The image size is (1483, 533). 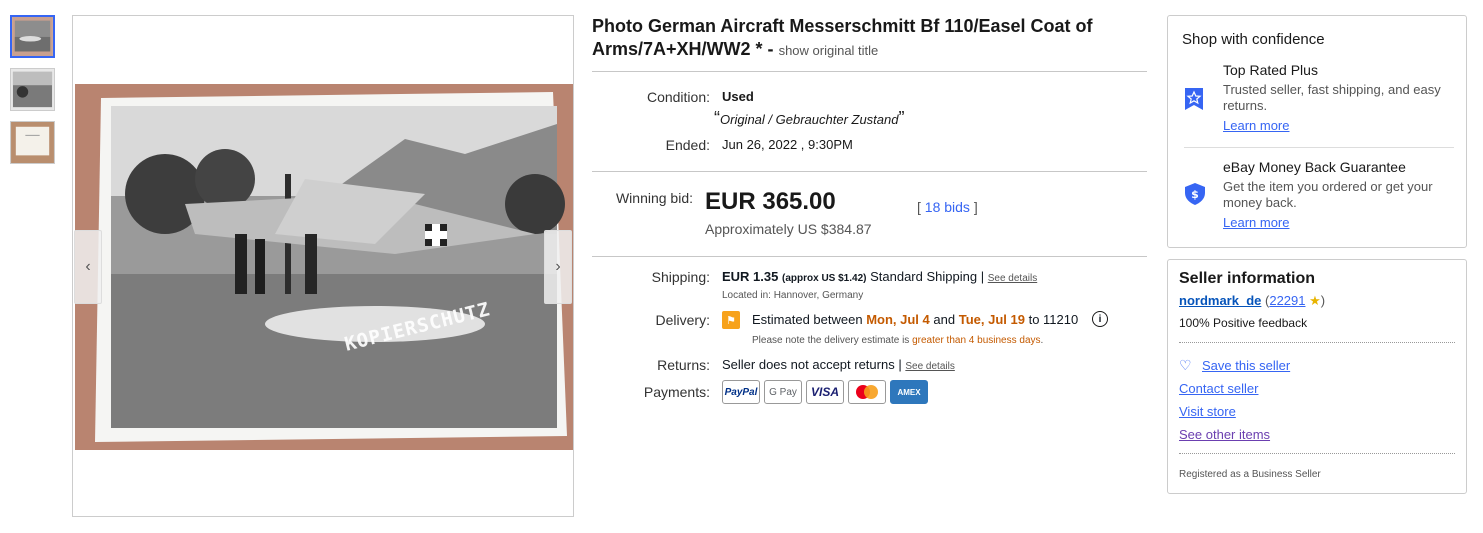 I want to click on previous-image-button: ‹, so click(x=88, y=267).